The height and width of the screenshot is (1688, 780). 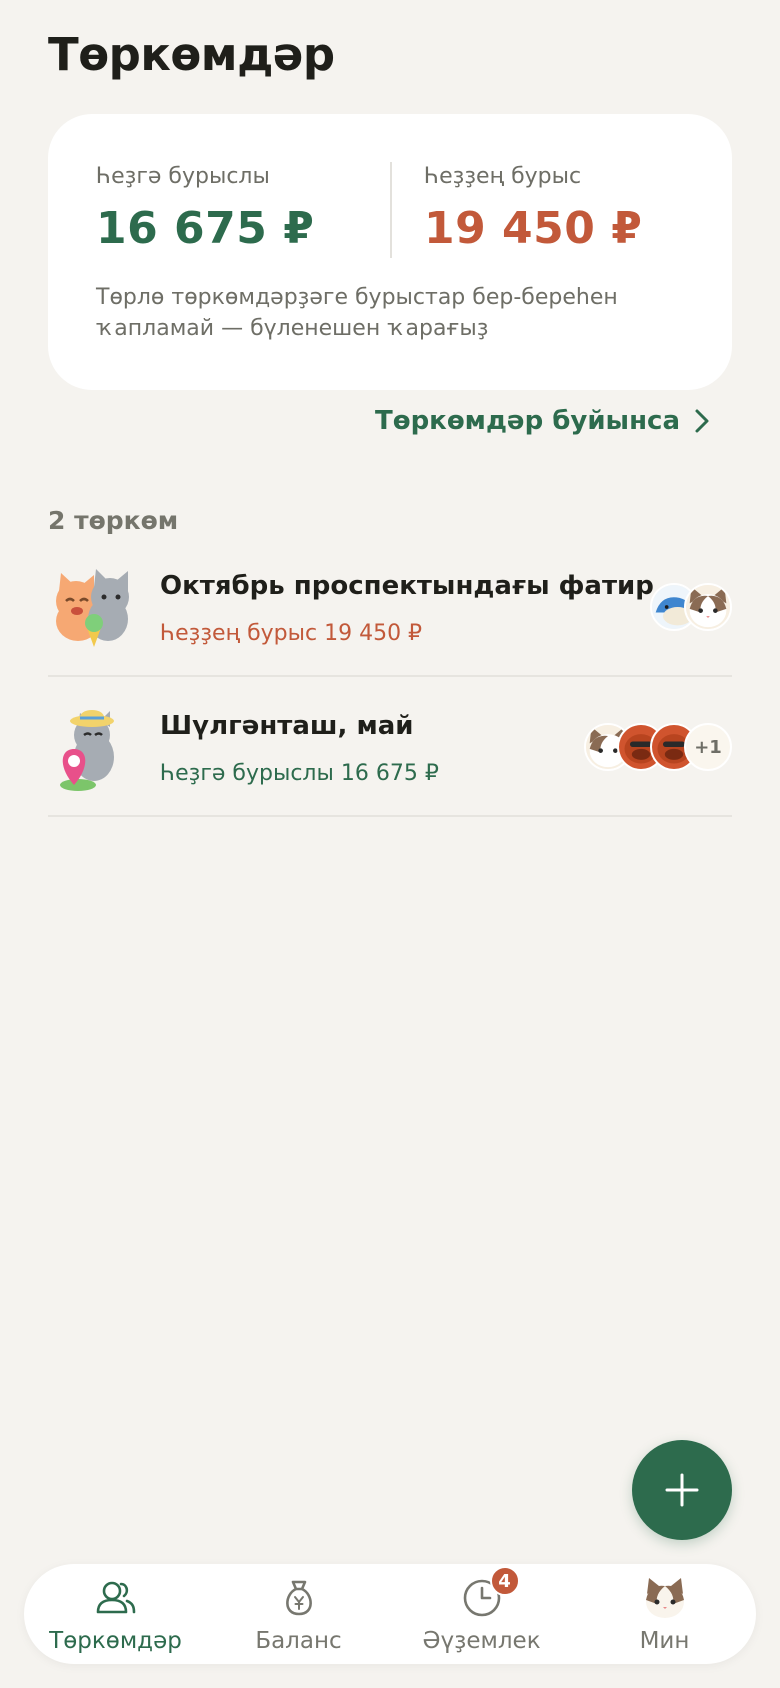 I want to click on group-name: Октябрь проспектындағы фатир, so click(x=407, y=586).